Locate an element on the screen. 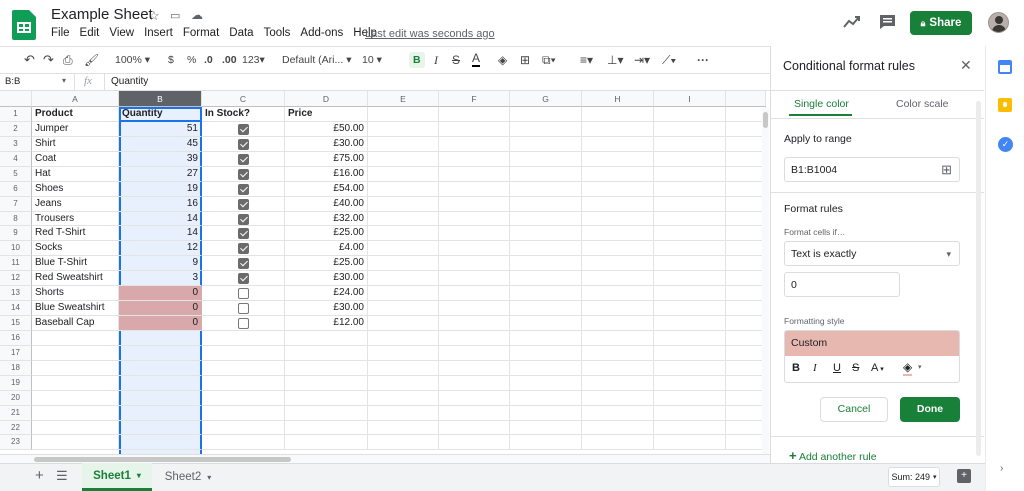  add-sheet-icon: + is located at coordinates (39, 475).